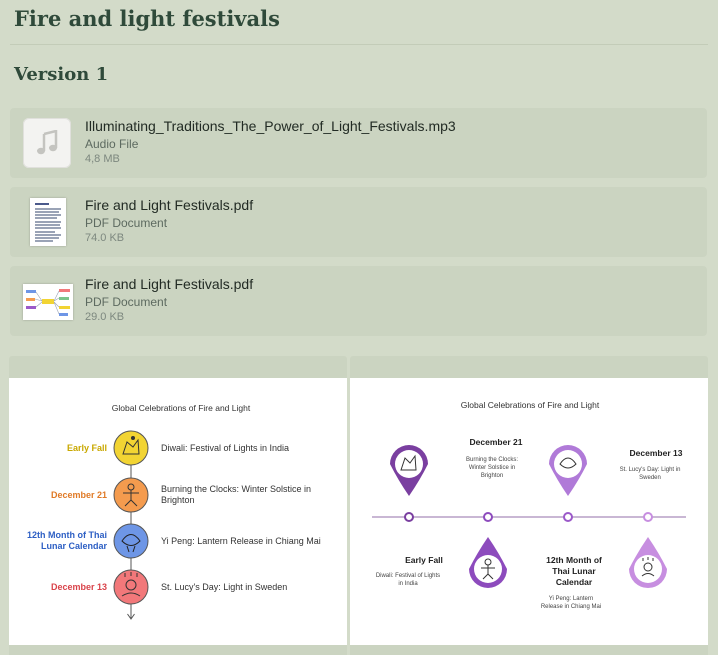 This screenshot has height=655, width=718. Describe the element at coordinates (131, 541) in the screenshot. I see `lantern-icon` at that location.